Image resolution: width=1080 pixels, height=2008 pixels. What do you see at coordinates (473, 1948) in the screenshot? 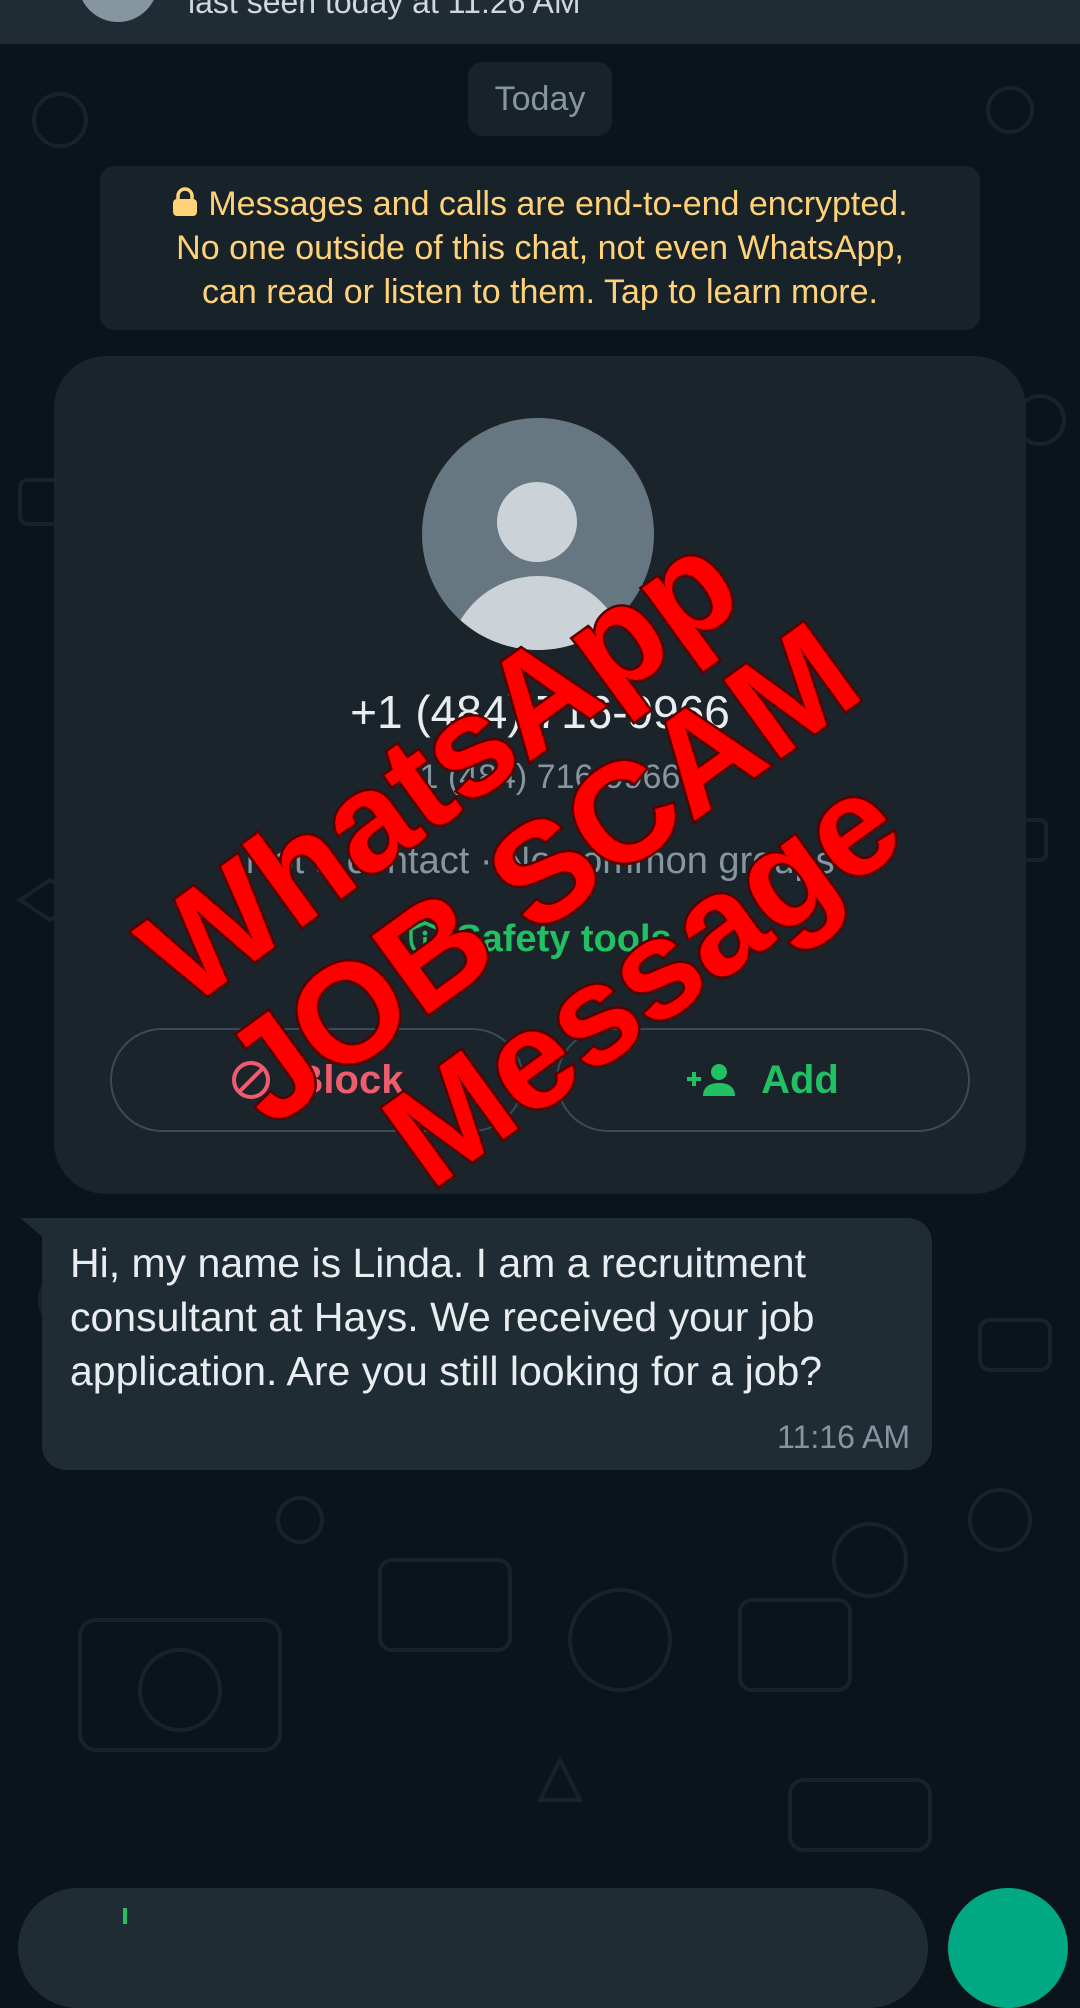
I see `message-input` at bounding box center [473, 1948].